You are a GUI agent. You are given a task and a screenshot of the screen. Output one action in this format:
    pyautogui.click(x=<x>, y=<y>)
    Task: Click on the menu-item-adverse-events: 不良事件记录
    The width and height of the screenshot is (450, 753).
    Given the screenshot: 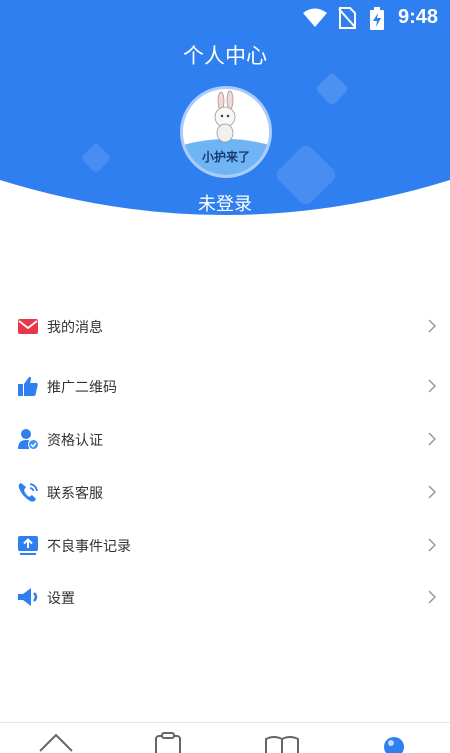 What is the action you would take?
    pyautogui.click(x=225, y=545)
    